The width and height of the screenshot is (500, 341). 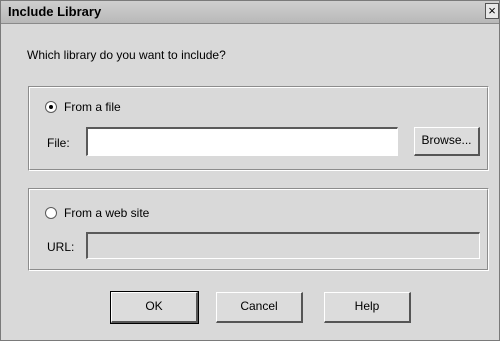 I want to click on from-file-label: From a file, so click(x=92, y=107).